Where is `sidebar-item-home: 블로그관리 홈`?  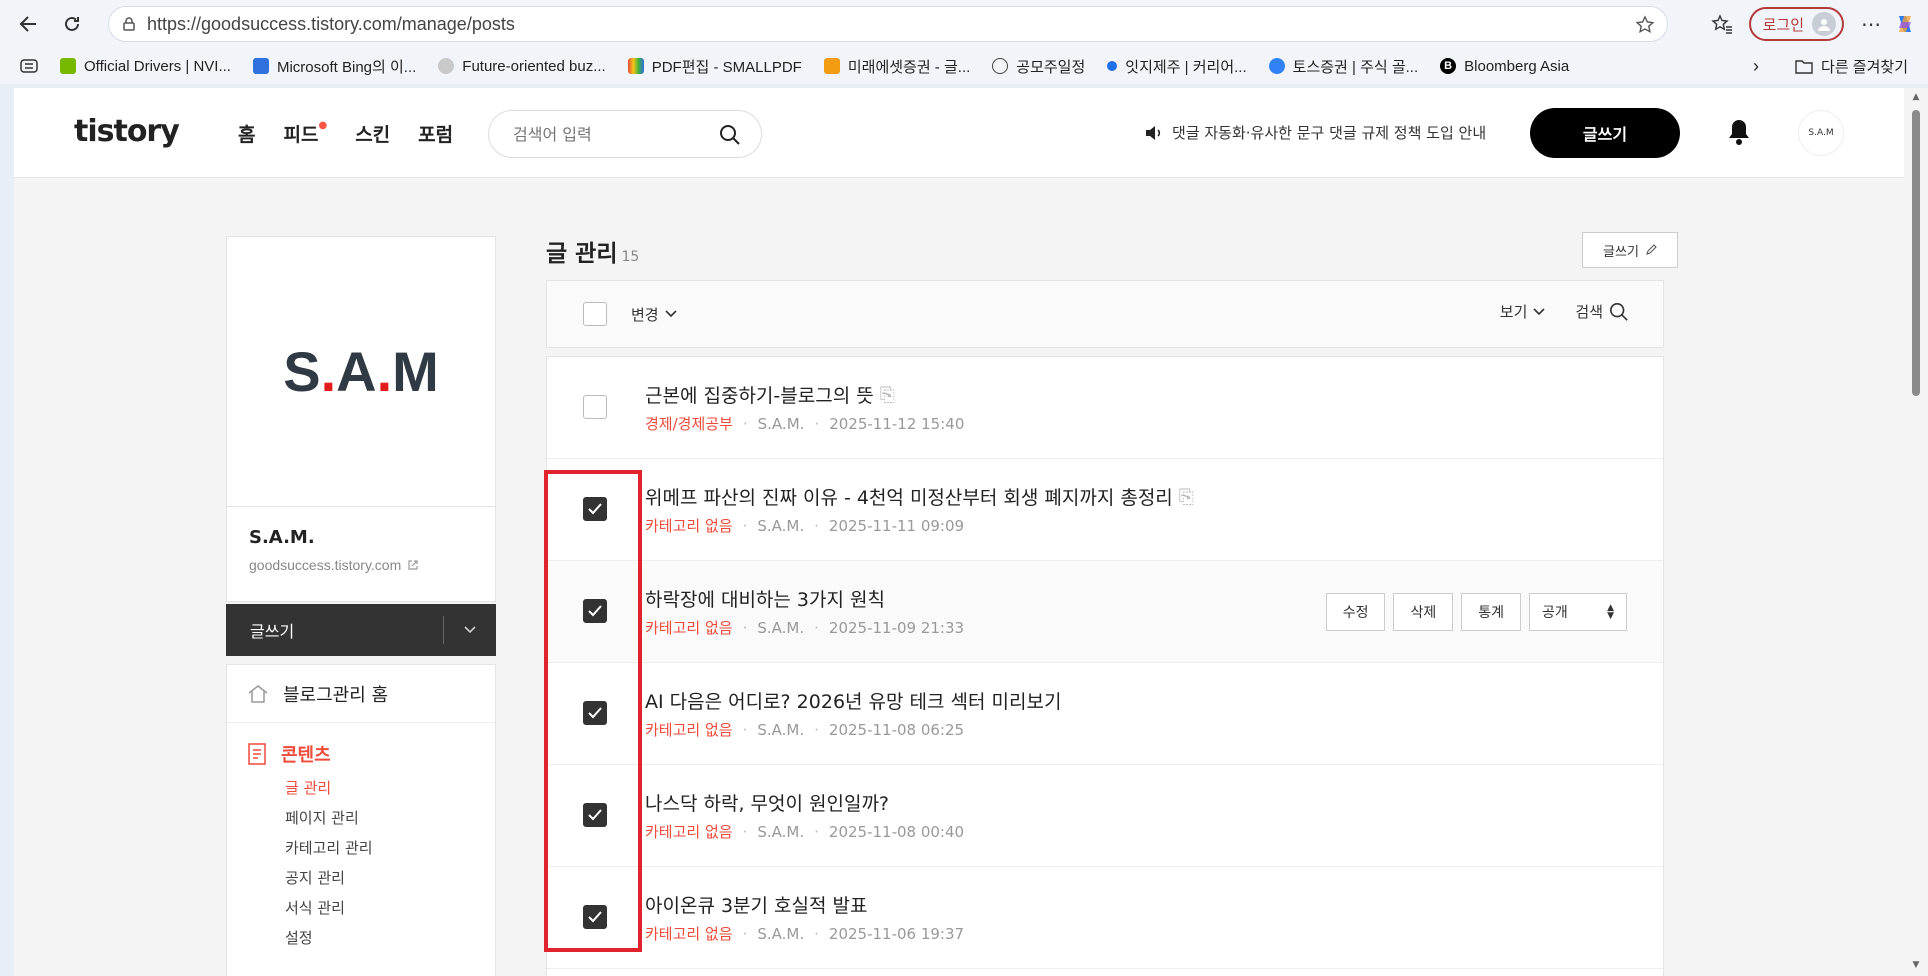 sidebar-item-home: 블로그관리 홈 is located at coordinates (361, 694).